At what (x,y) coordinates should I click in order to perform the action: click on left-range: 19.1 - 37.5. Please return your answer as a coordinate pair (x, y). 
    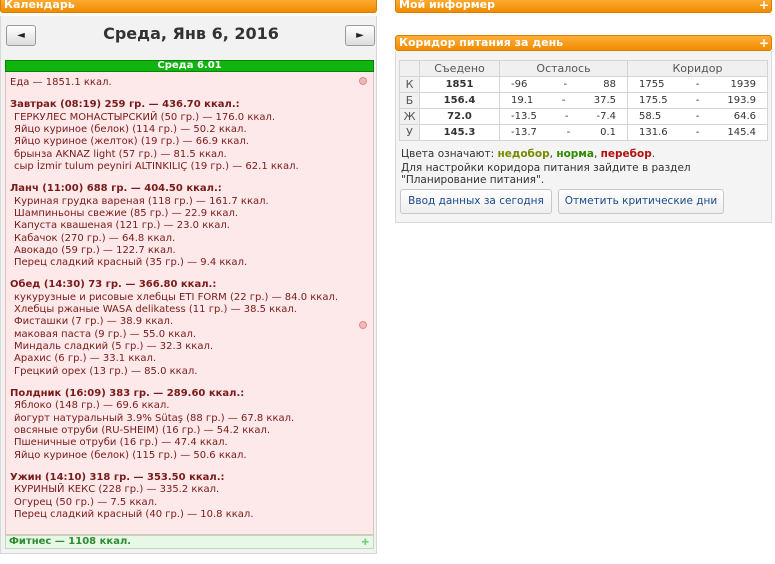
    Looking at the image, I should click on (563, 100).